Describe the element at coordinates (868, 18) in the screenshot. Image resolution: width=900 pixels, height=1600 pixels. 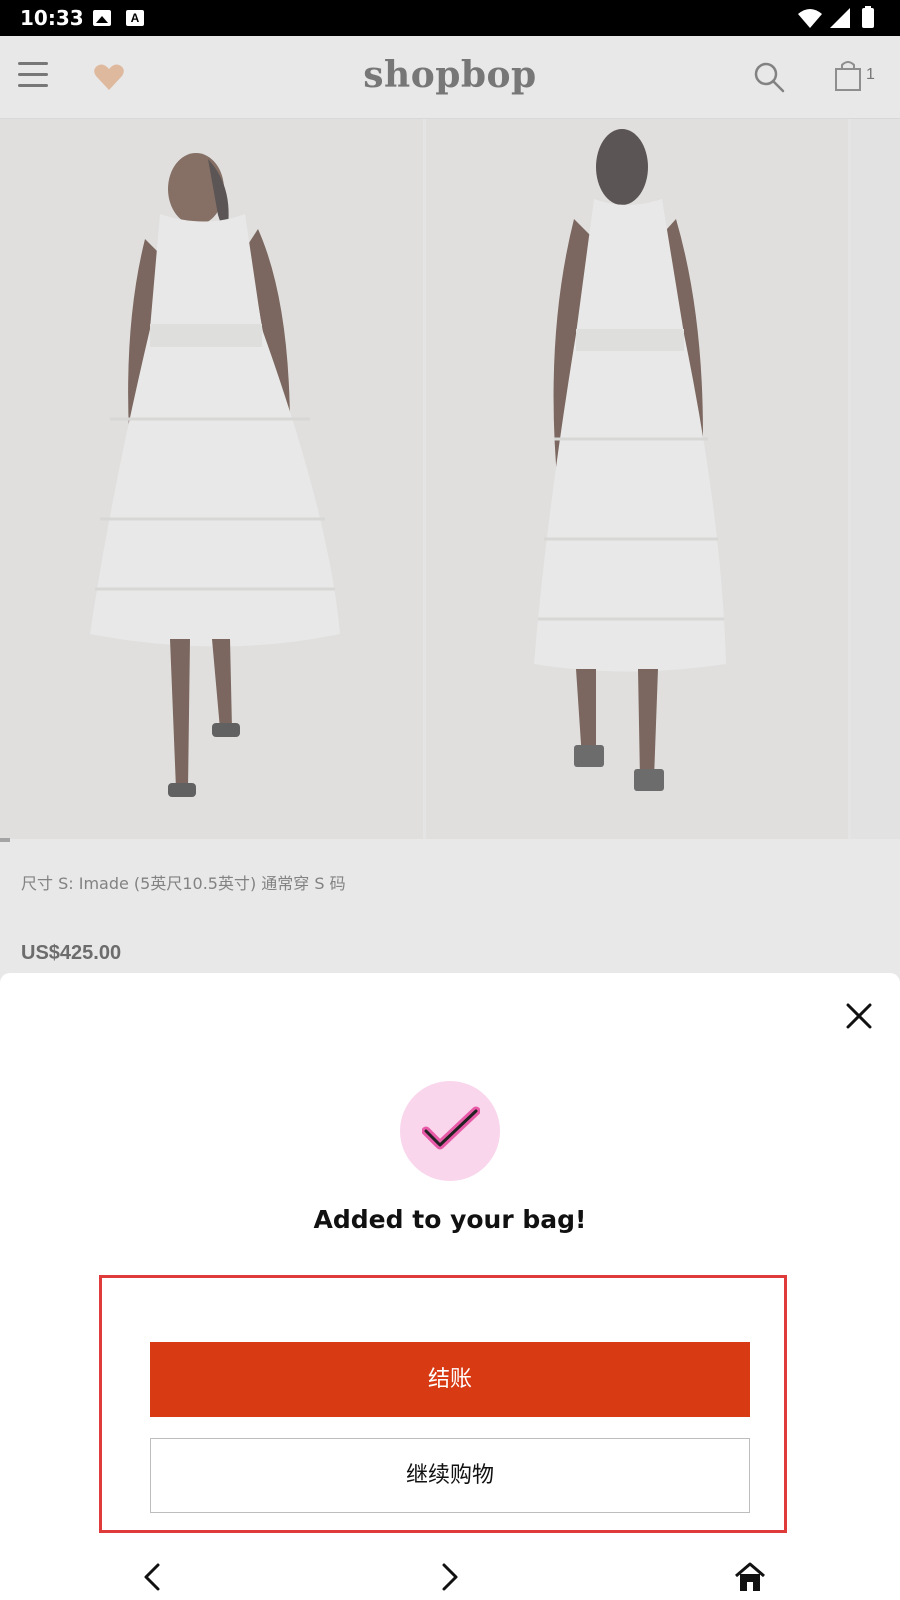
I see `battery-icon` at that location.